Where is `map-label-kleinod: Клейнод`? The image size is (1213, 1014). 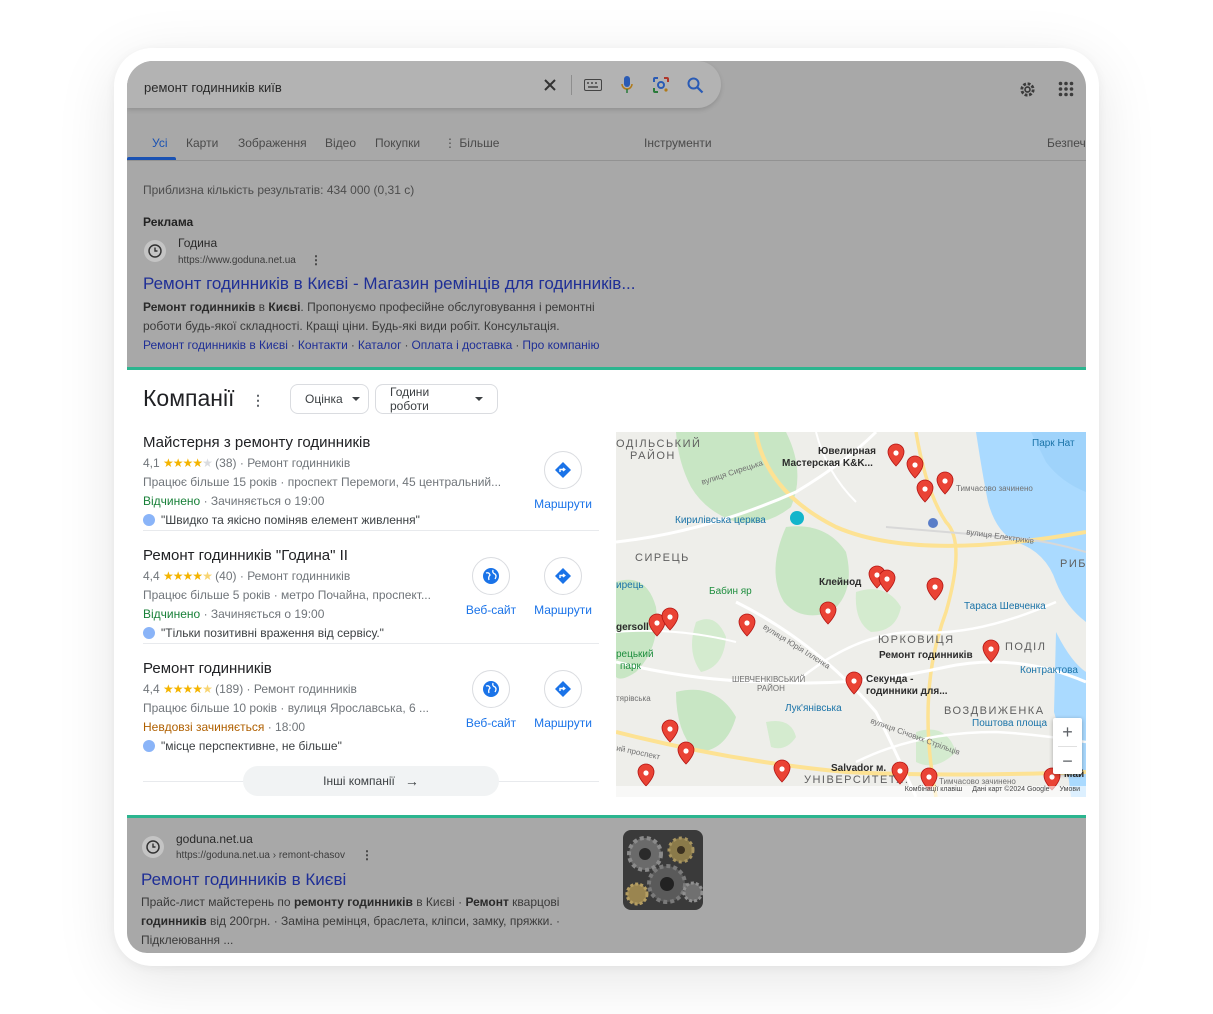
map-label-kleinod: Клейнод is located at coordinates (840, 582).